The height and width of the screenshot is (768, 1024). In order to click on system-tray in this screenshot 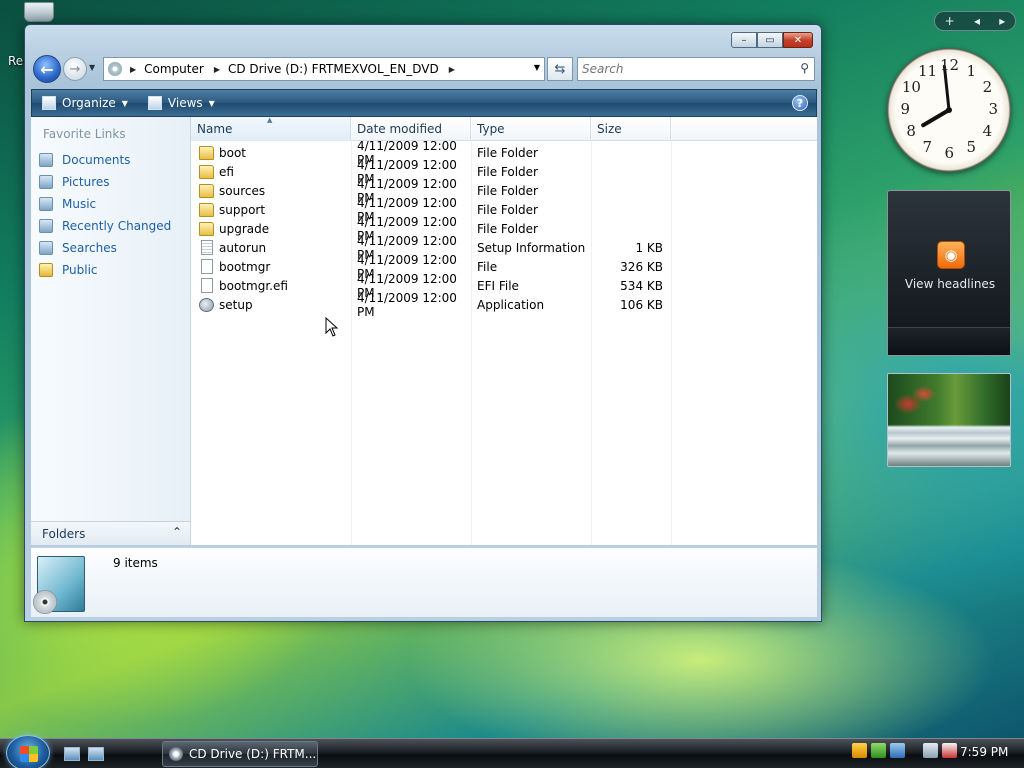, I will do `click(904, 750)`.